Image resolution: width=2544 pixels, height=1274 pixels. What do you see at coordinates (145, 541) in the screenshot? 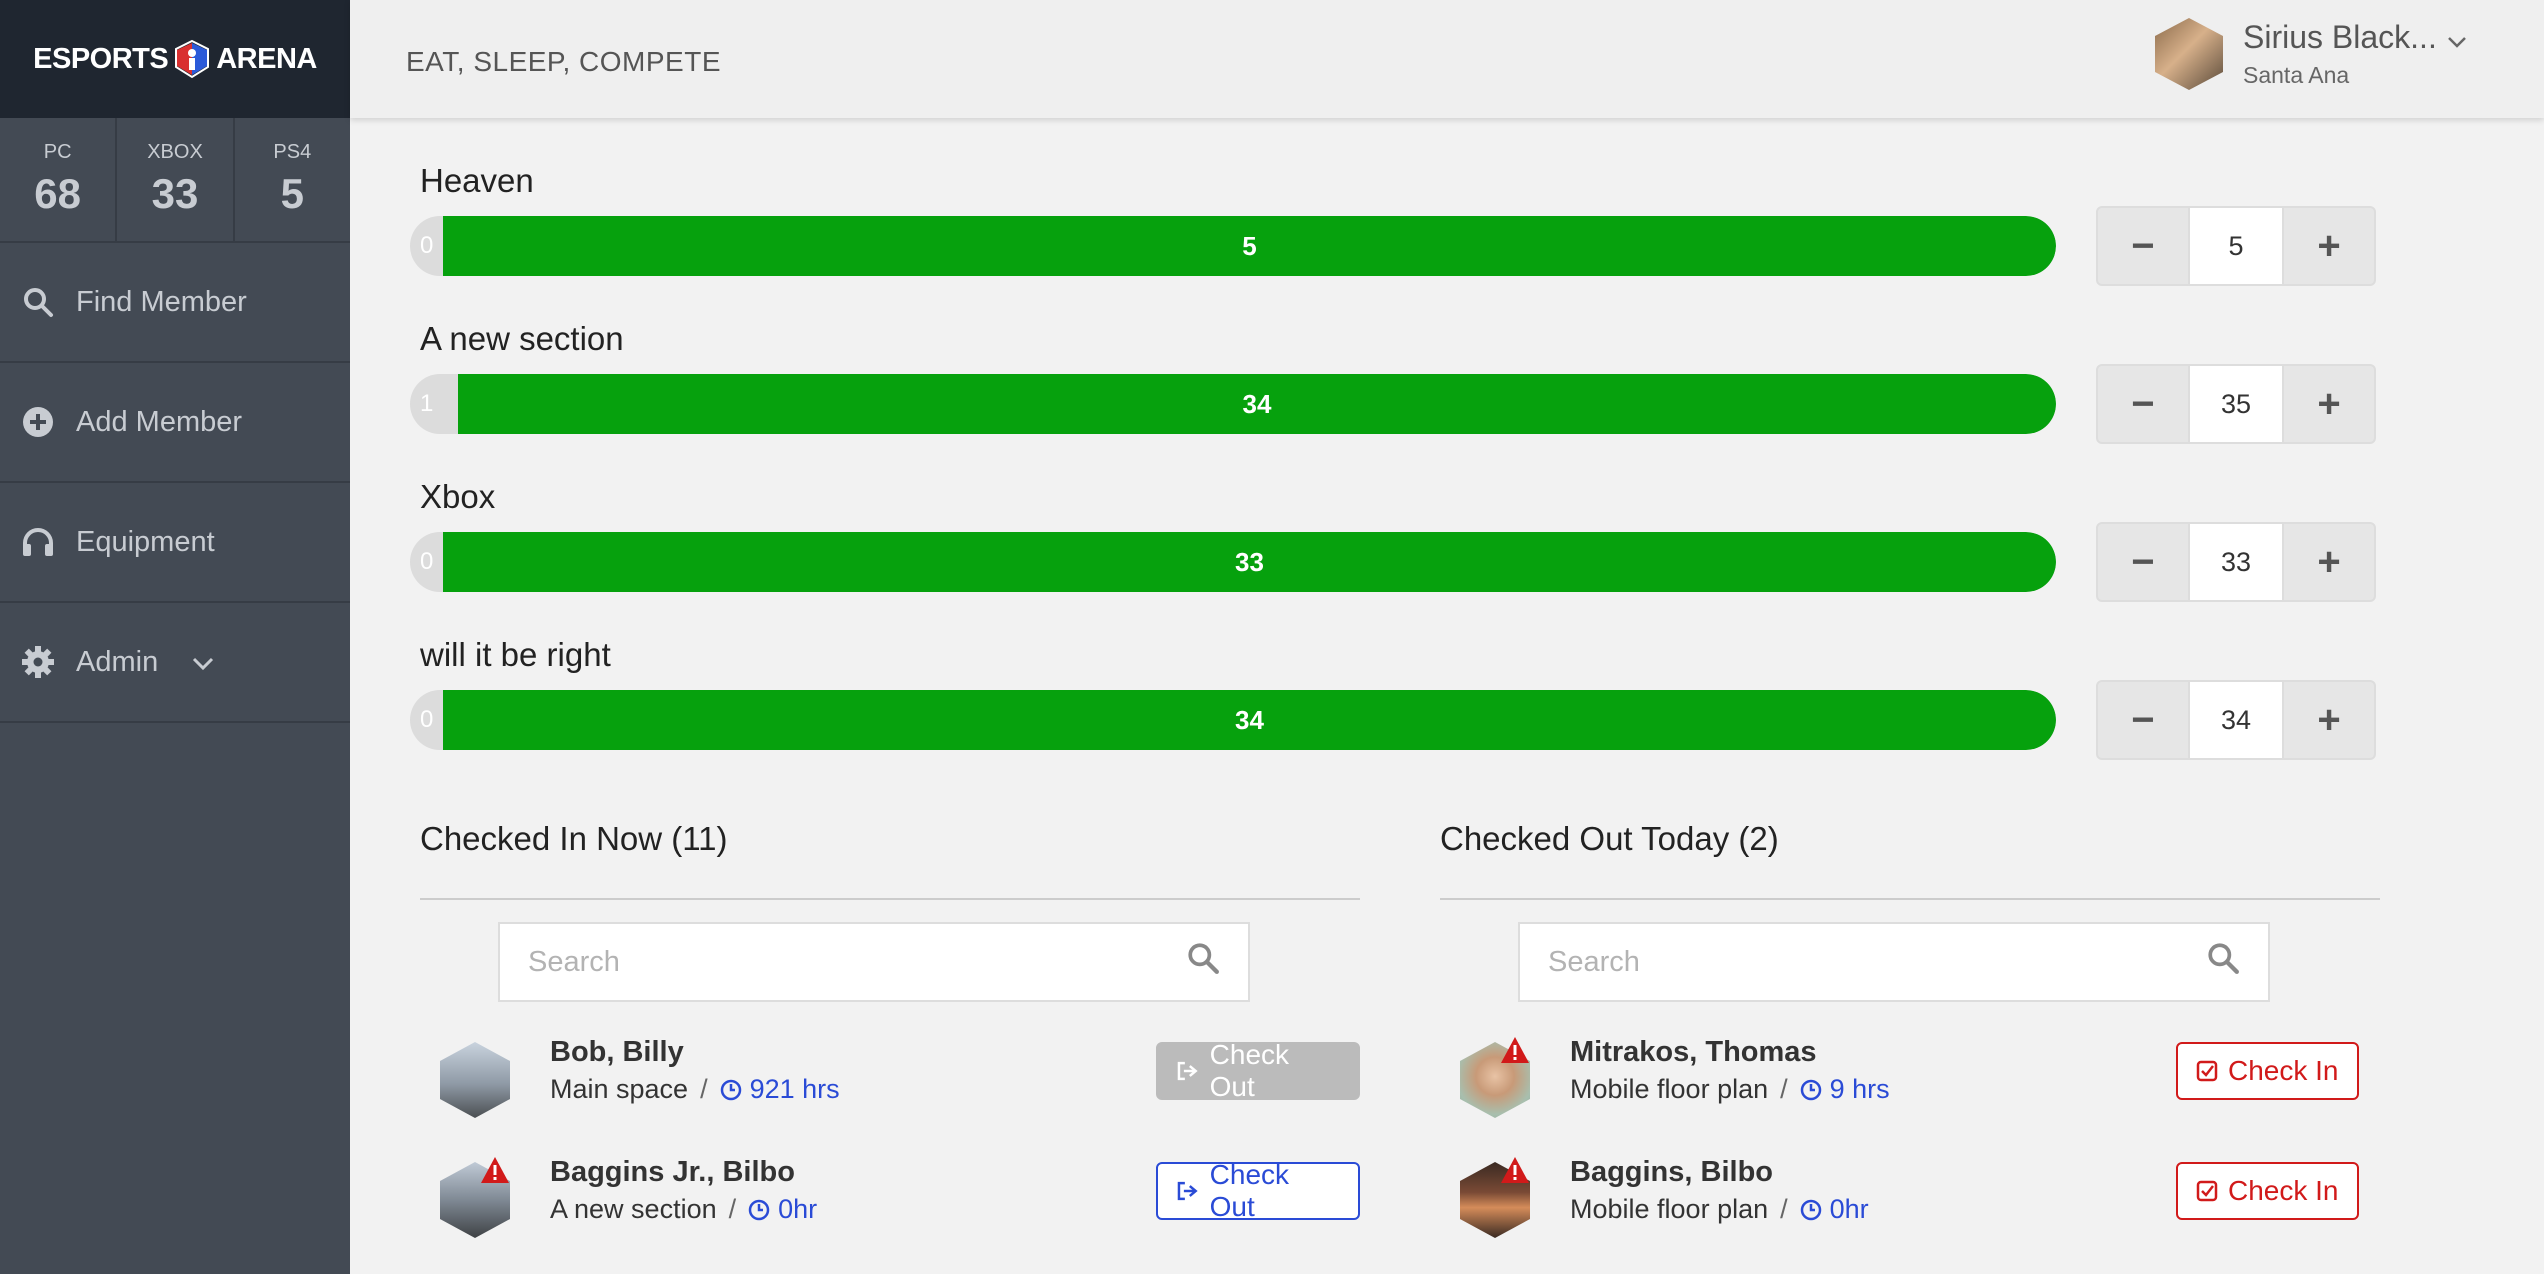
I see `nav-label: Equipment` at bounding box center [145, 541].